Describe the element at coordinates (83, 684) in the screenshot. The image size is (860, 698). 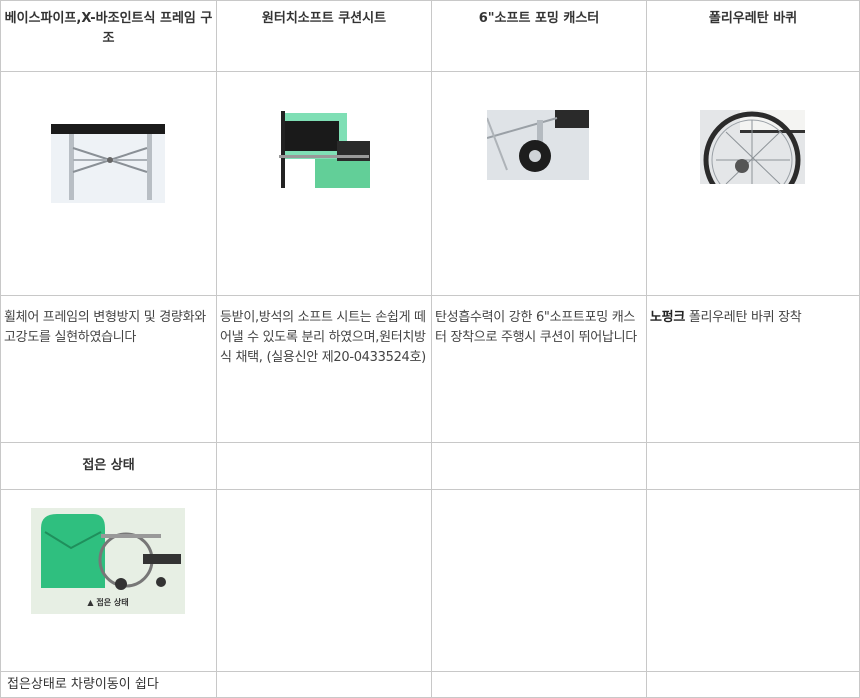
I see `folded-caption-text: 접은상태로 차량이동이 쉽다` at that location.